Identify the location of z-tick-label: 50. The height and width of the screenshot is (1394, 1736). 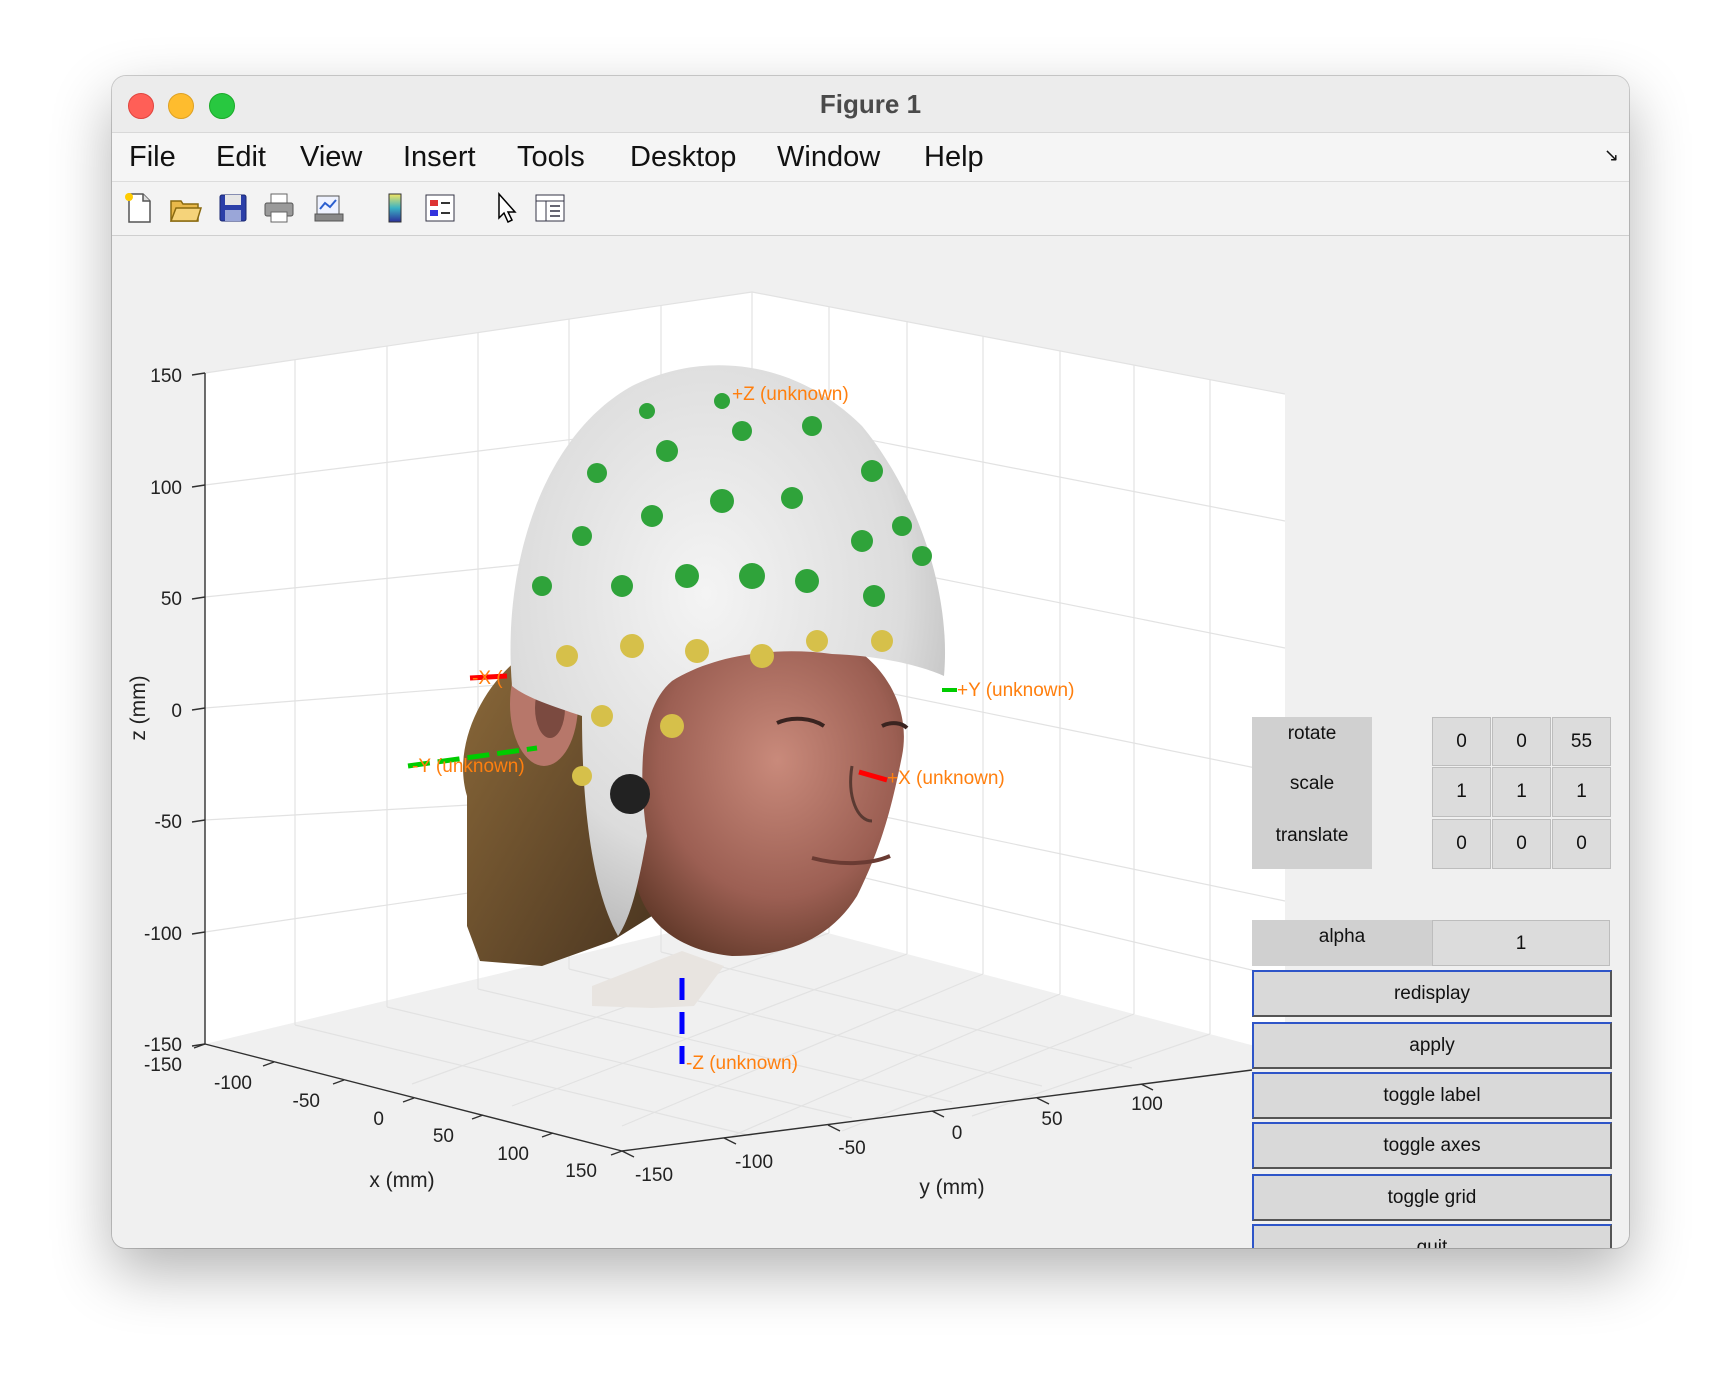
(171, 599).